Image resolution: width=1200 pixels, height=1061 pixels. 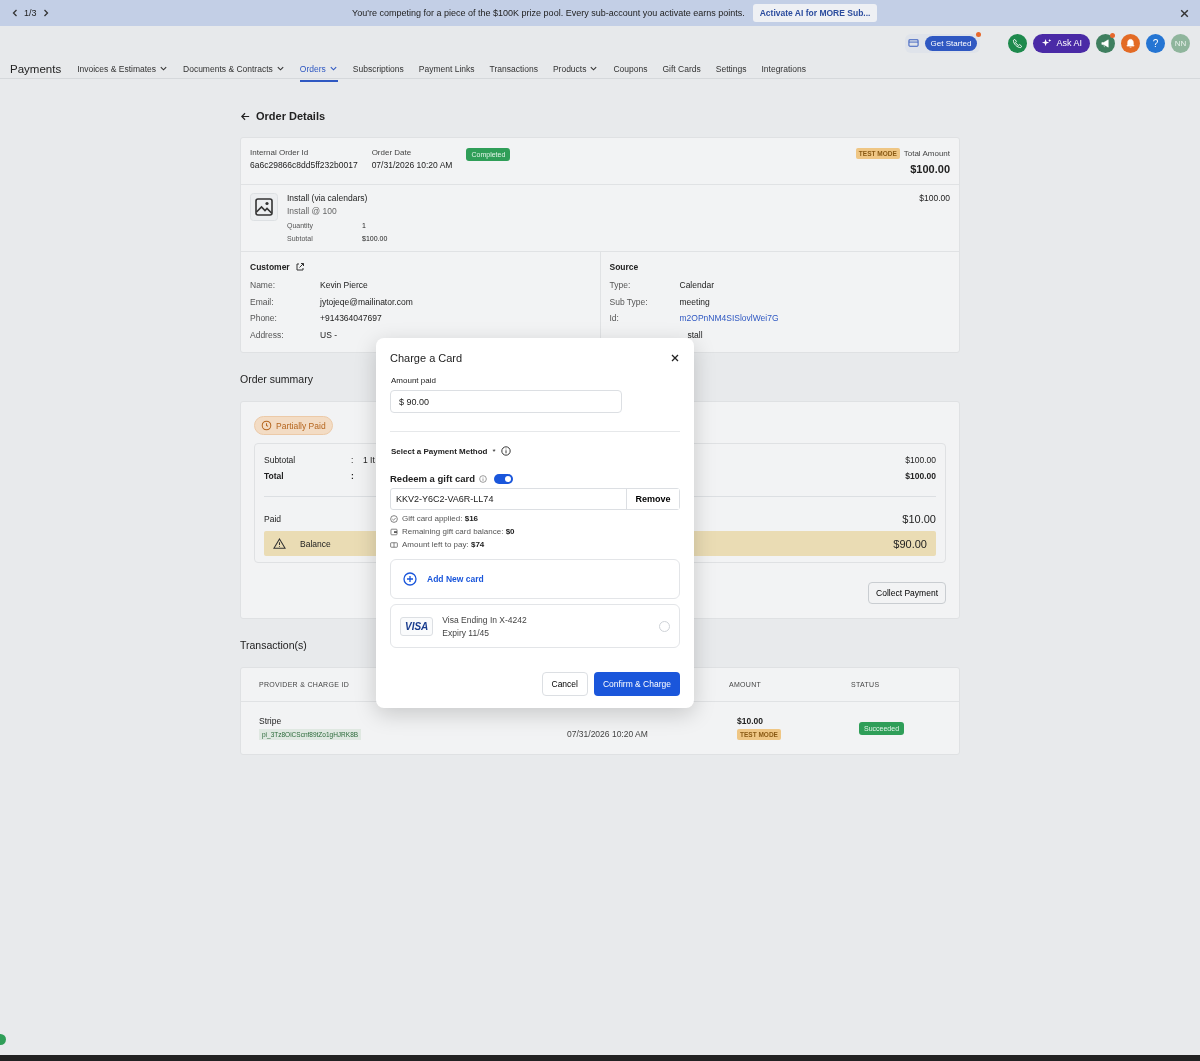 I want to click on gift-card-note: Gift card applied: $16, so click(x=440, y=518).